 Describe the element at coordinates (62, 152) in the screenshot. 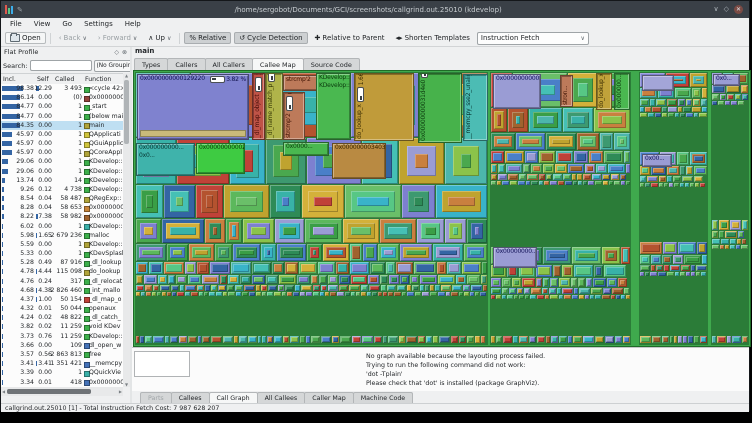

I see `table-row: 45.97 0.00 1 QCoreAppl` at that location.